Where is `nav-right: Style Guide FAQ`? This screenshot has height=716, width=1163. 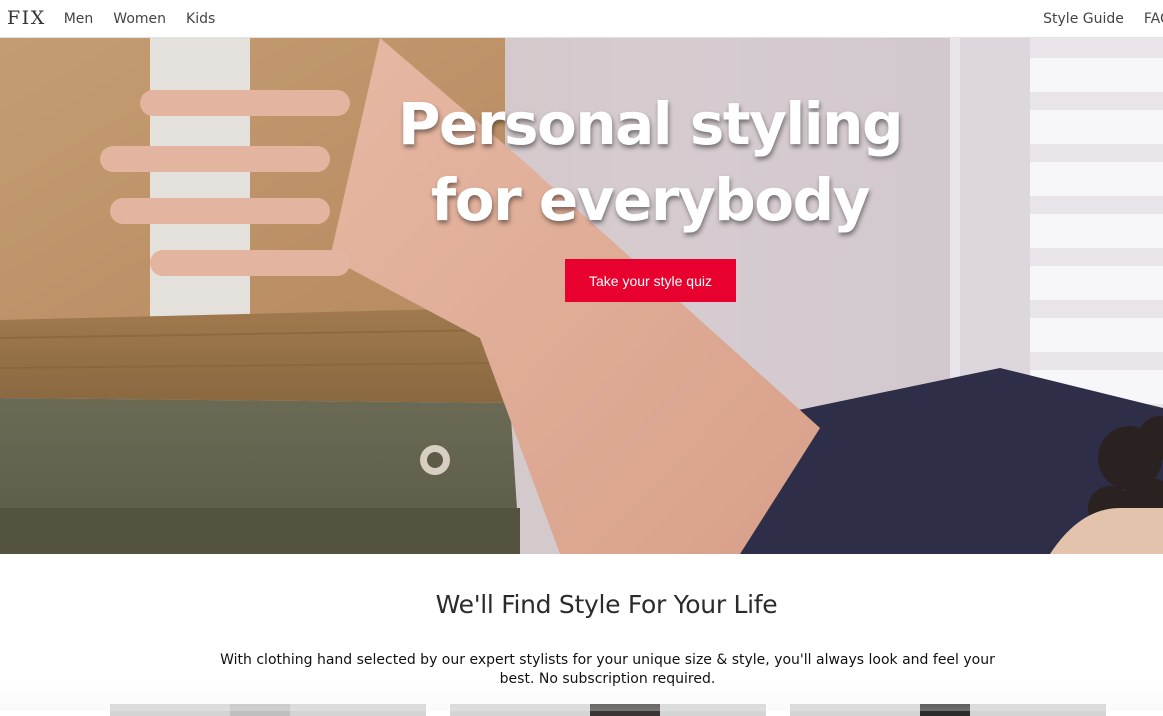
nav-right: Style Guide FAQ is located at coordinates (1093, 19).